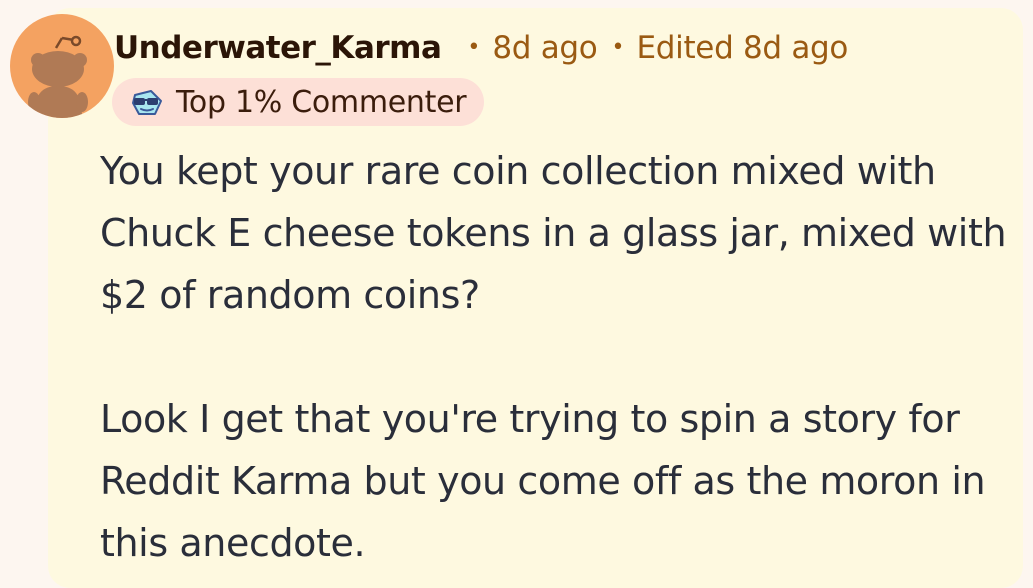  Describe the element at coordinates (321, 102) in the screenshot. I see `badge-label: Top 1% Commenter` at that location.